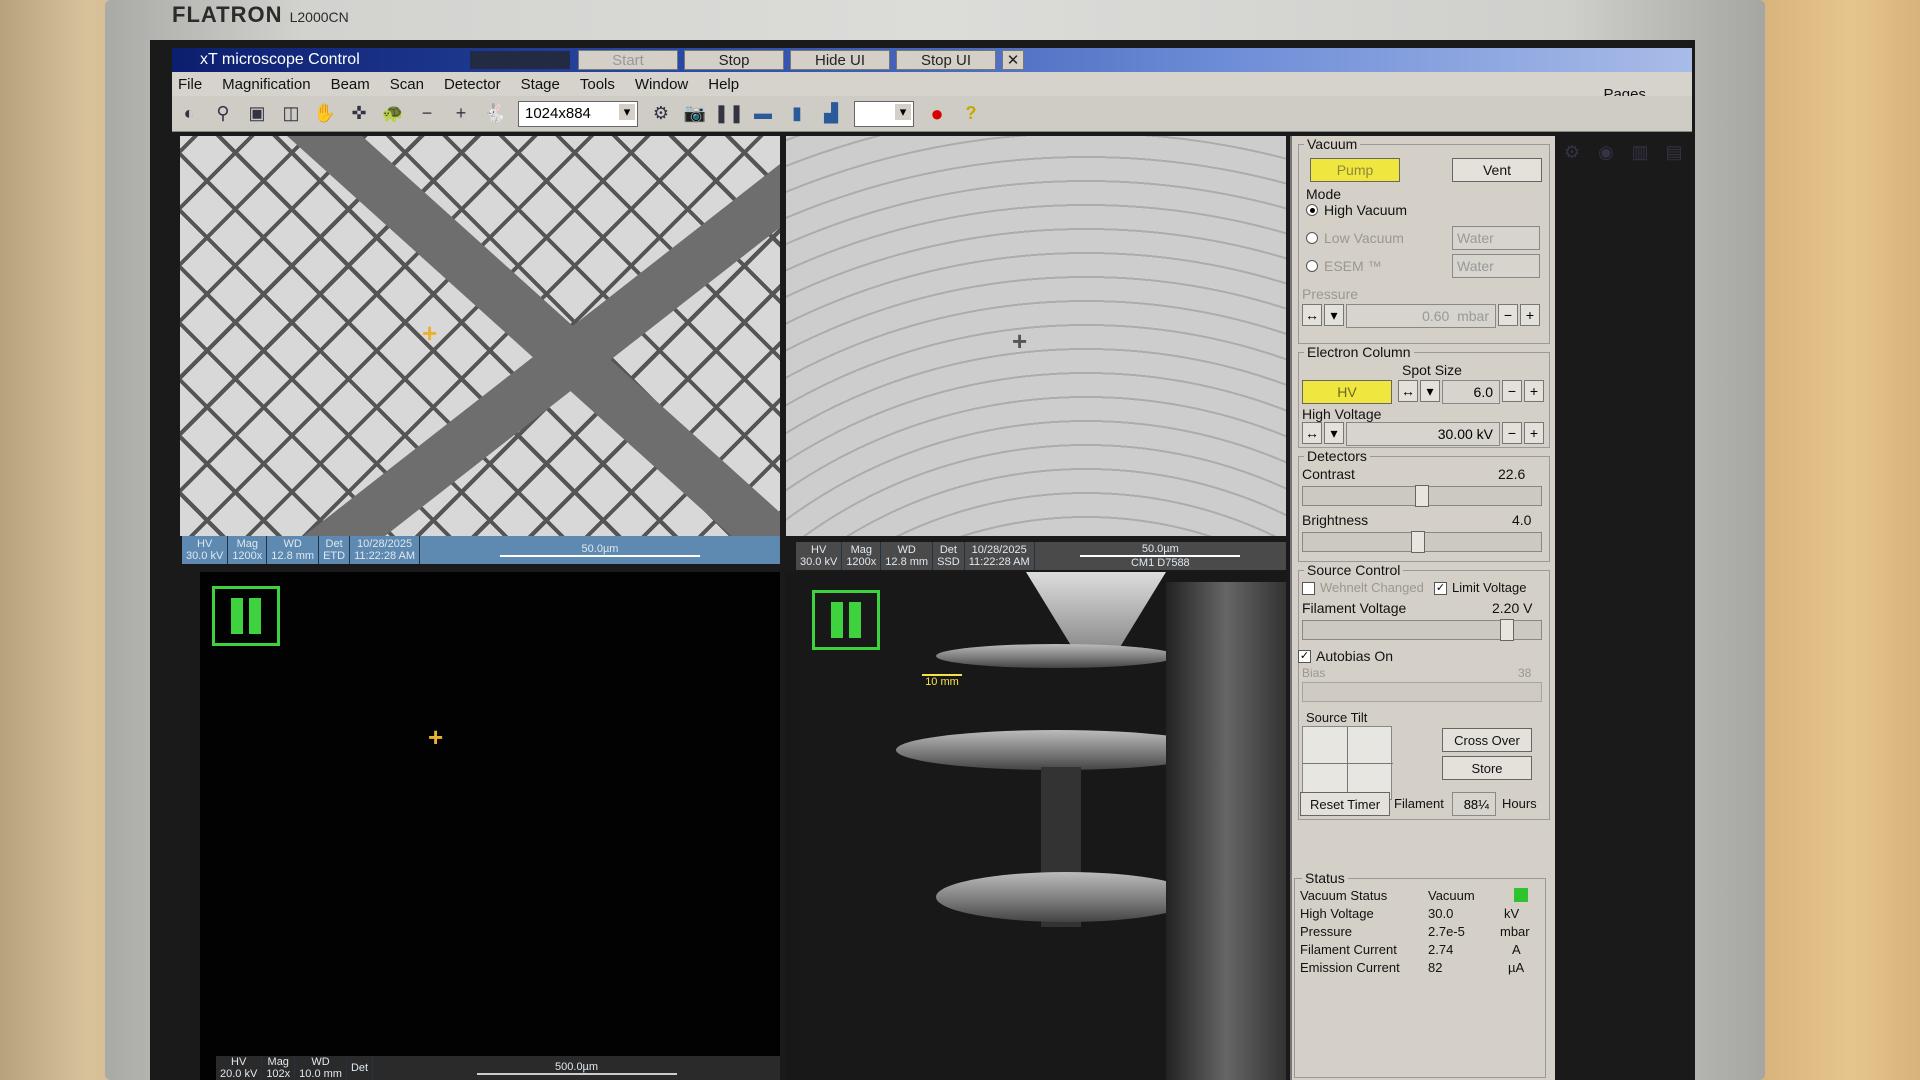 This screenshot has width=1920, height=1080. What do you see at coordinates (1674, 152) in the screenshot?
I see `document-page-icon: ▤` at bounding box center [1674, 152].